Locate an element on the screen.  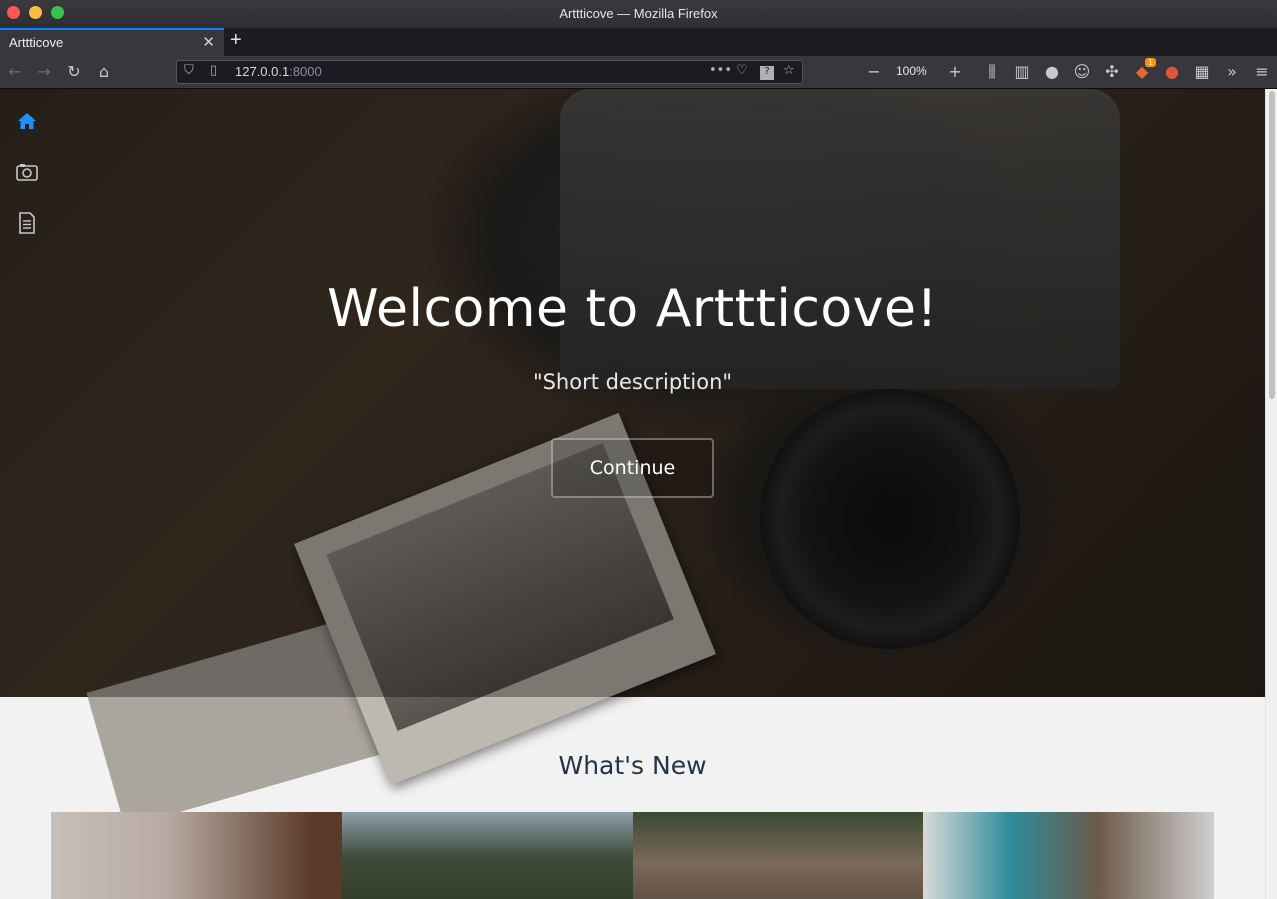
extension-unknown-icon: ? is located at coordinates (767, 73).